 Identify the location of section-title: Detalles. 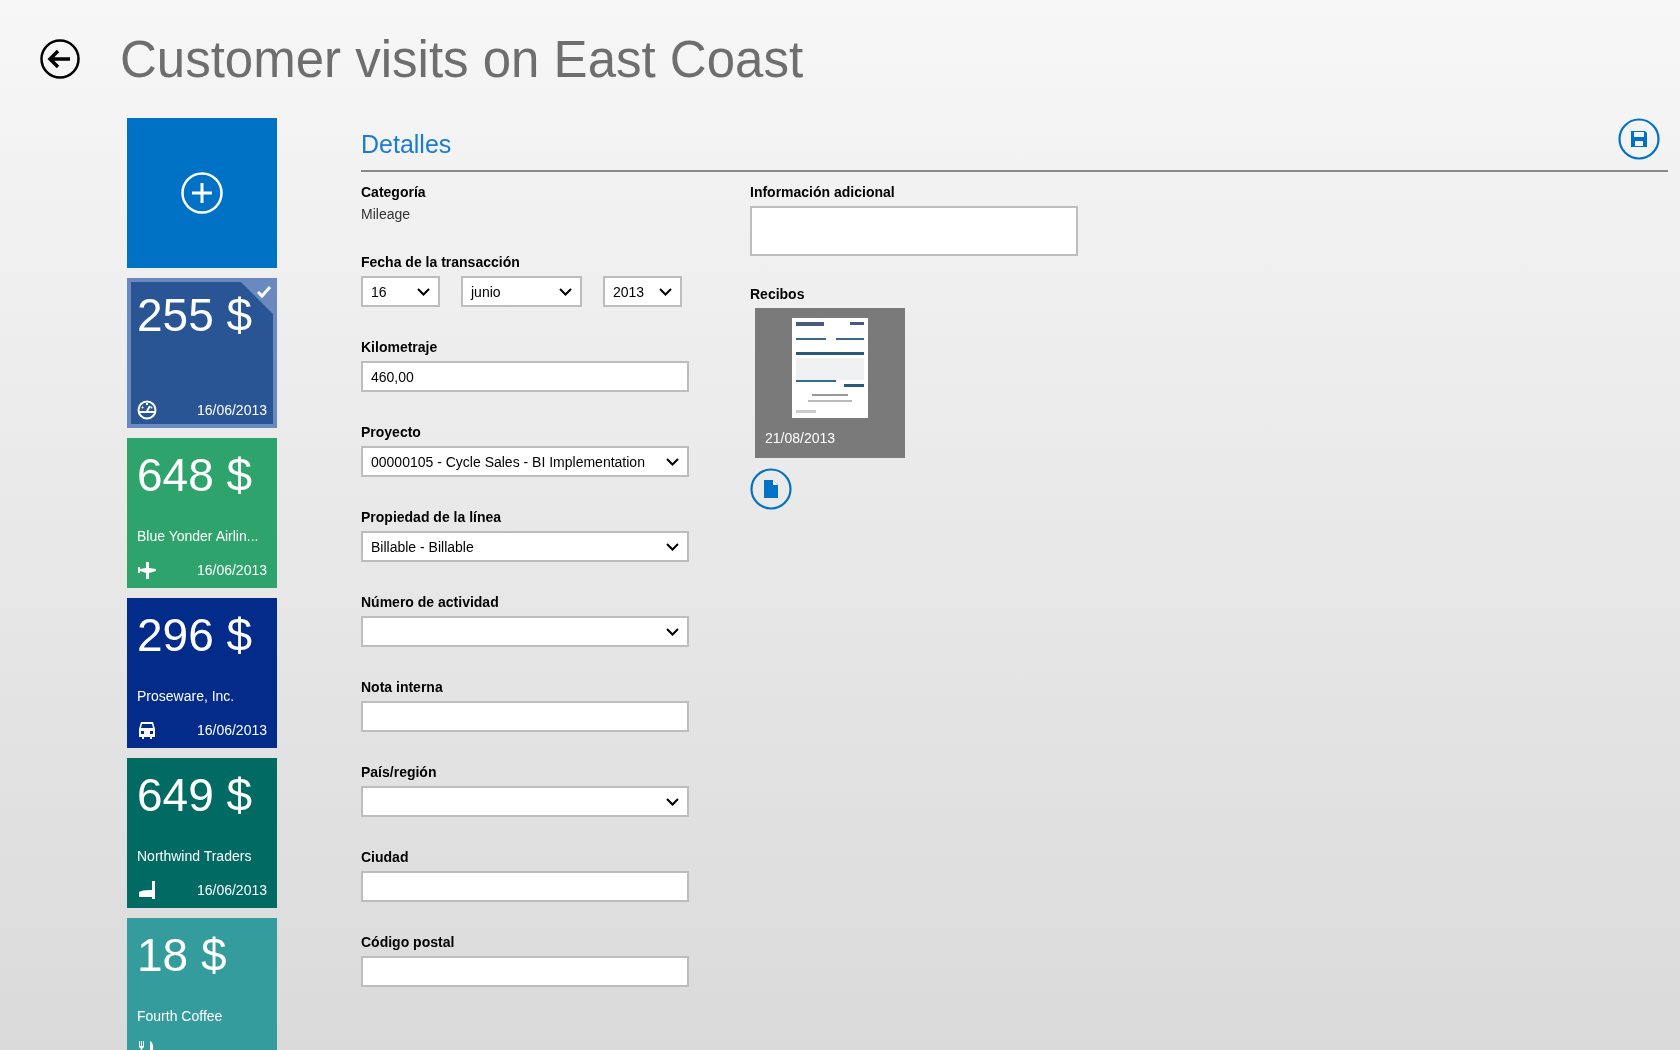
(406, 144).